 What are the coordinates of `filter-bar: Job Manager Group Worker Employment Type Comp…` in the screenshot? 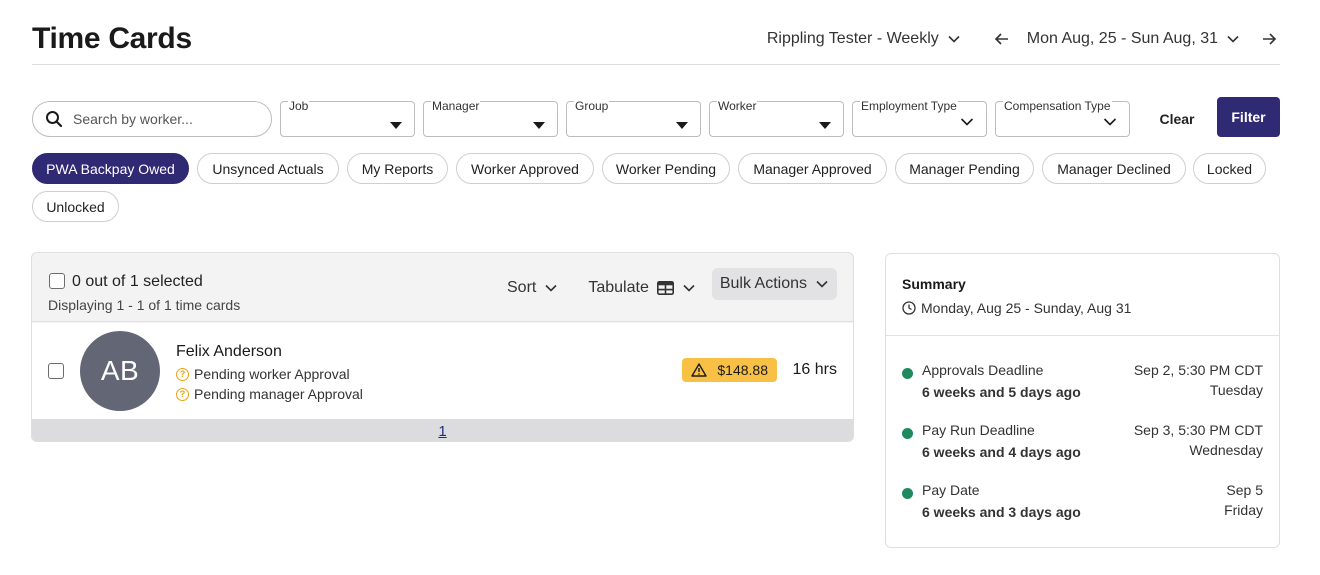 It's located at (656, 118).